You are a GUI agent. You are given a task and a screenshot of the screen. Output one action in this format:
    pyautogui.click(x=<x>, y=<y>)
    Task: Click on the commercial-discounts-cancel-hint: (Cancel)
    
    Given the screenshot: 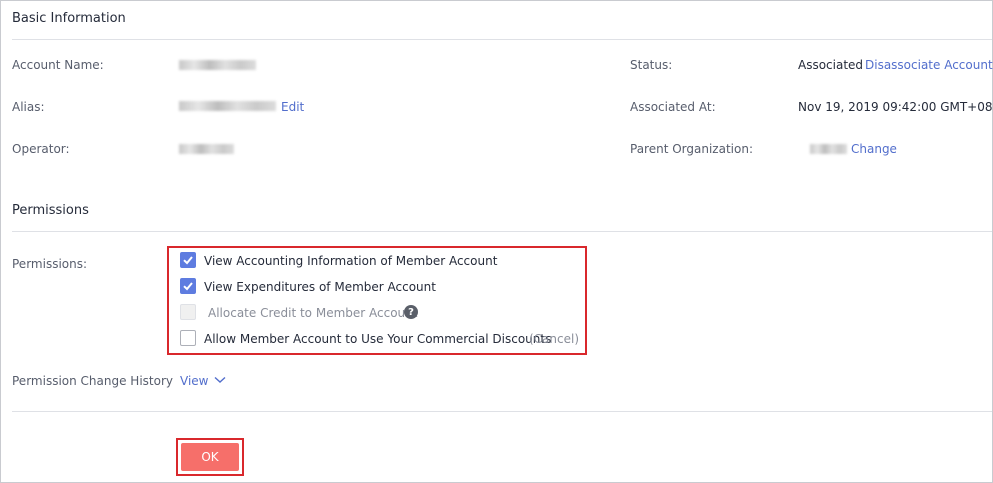 What is the action you would take?
    pyautogui.click(x=554, y=339)
    